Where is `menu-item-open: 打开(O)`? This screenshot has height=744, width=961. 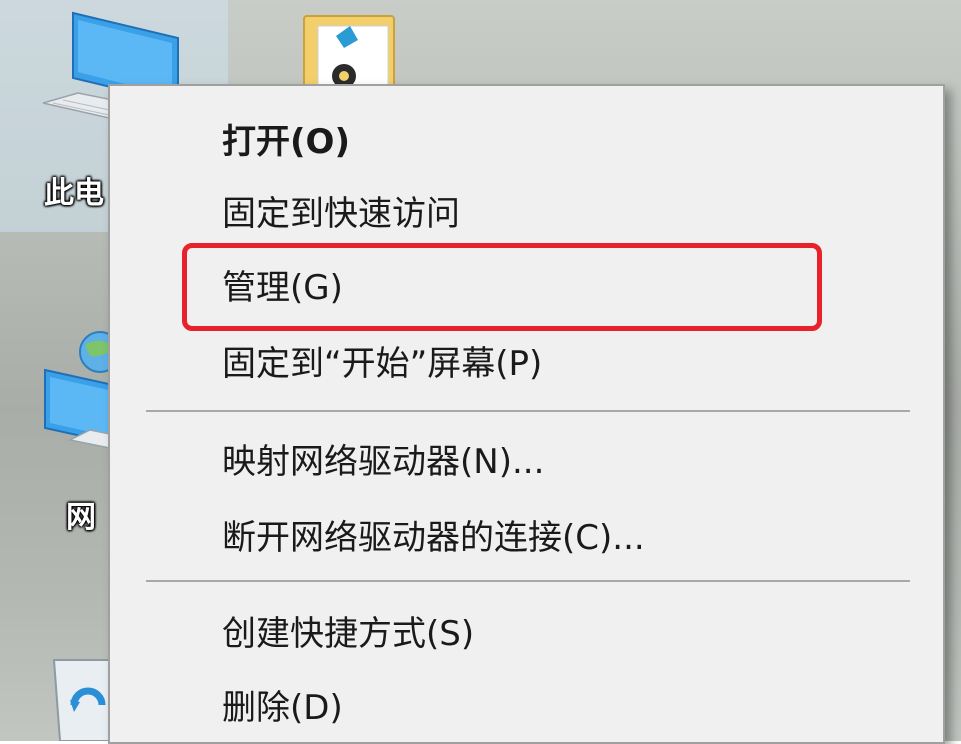 menu-item-open: 打开(O) is located at coordinates (526, 142).